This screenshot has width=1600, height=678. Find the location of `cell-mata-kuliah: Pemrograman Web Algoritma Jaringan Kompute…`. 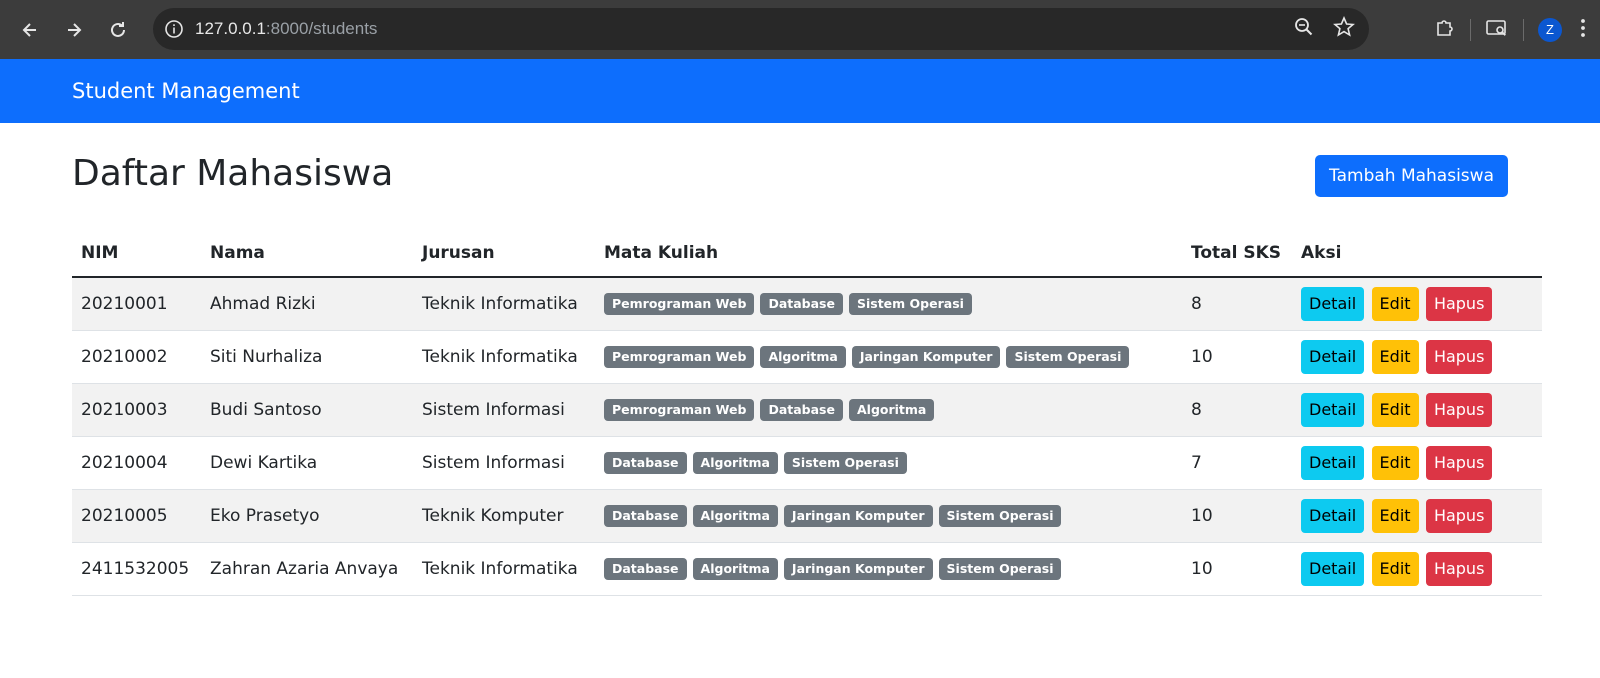

cell-mata-kuliah: Pemrograman Web Algoritma Jaringan Kompute… is located at coordinates (888, 357).